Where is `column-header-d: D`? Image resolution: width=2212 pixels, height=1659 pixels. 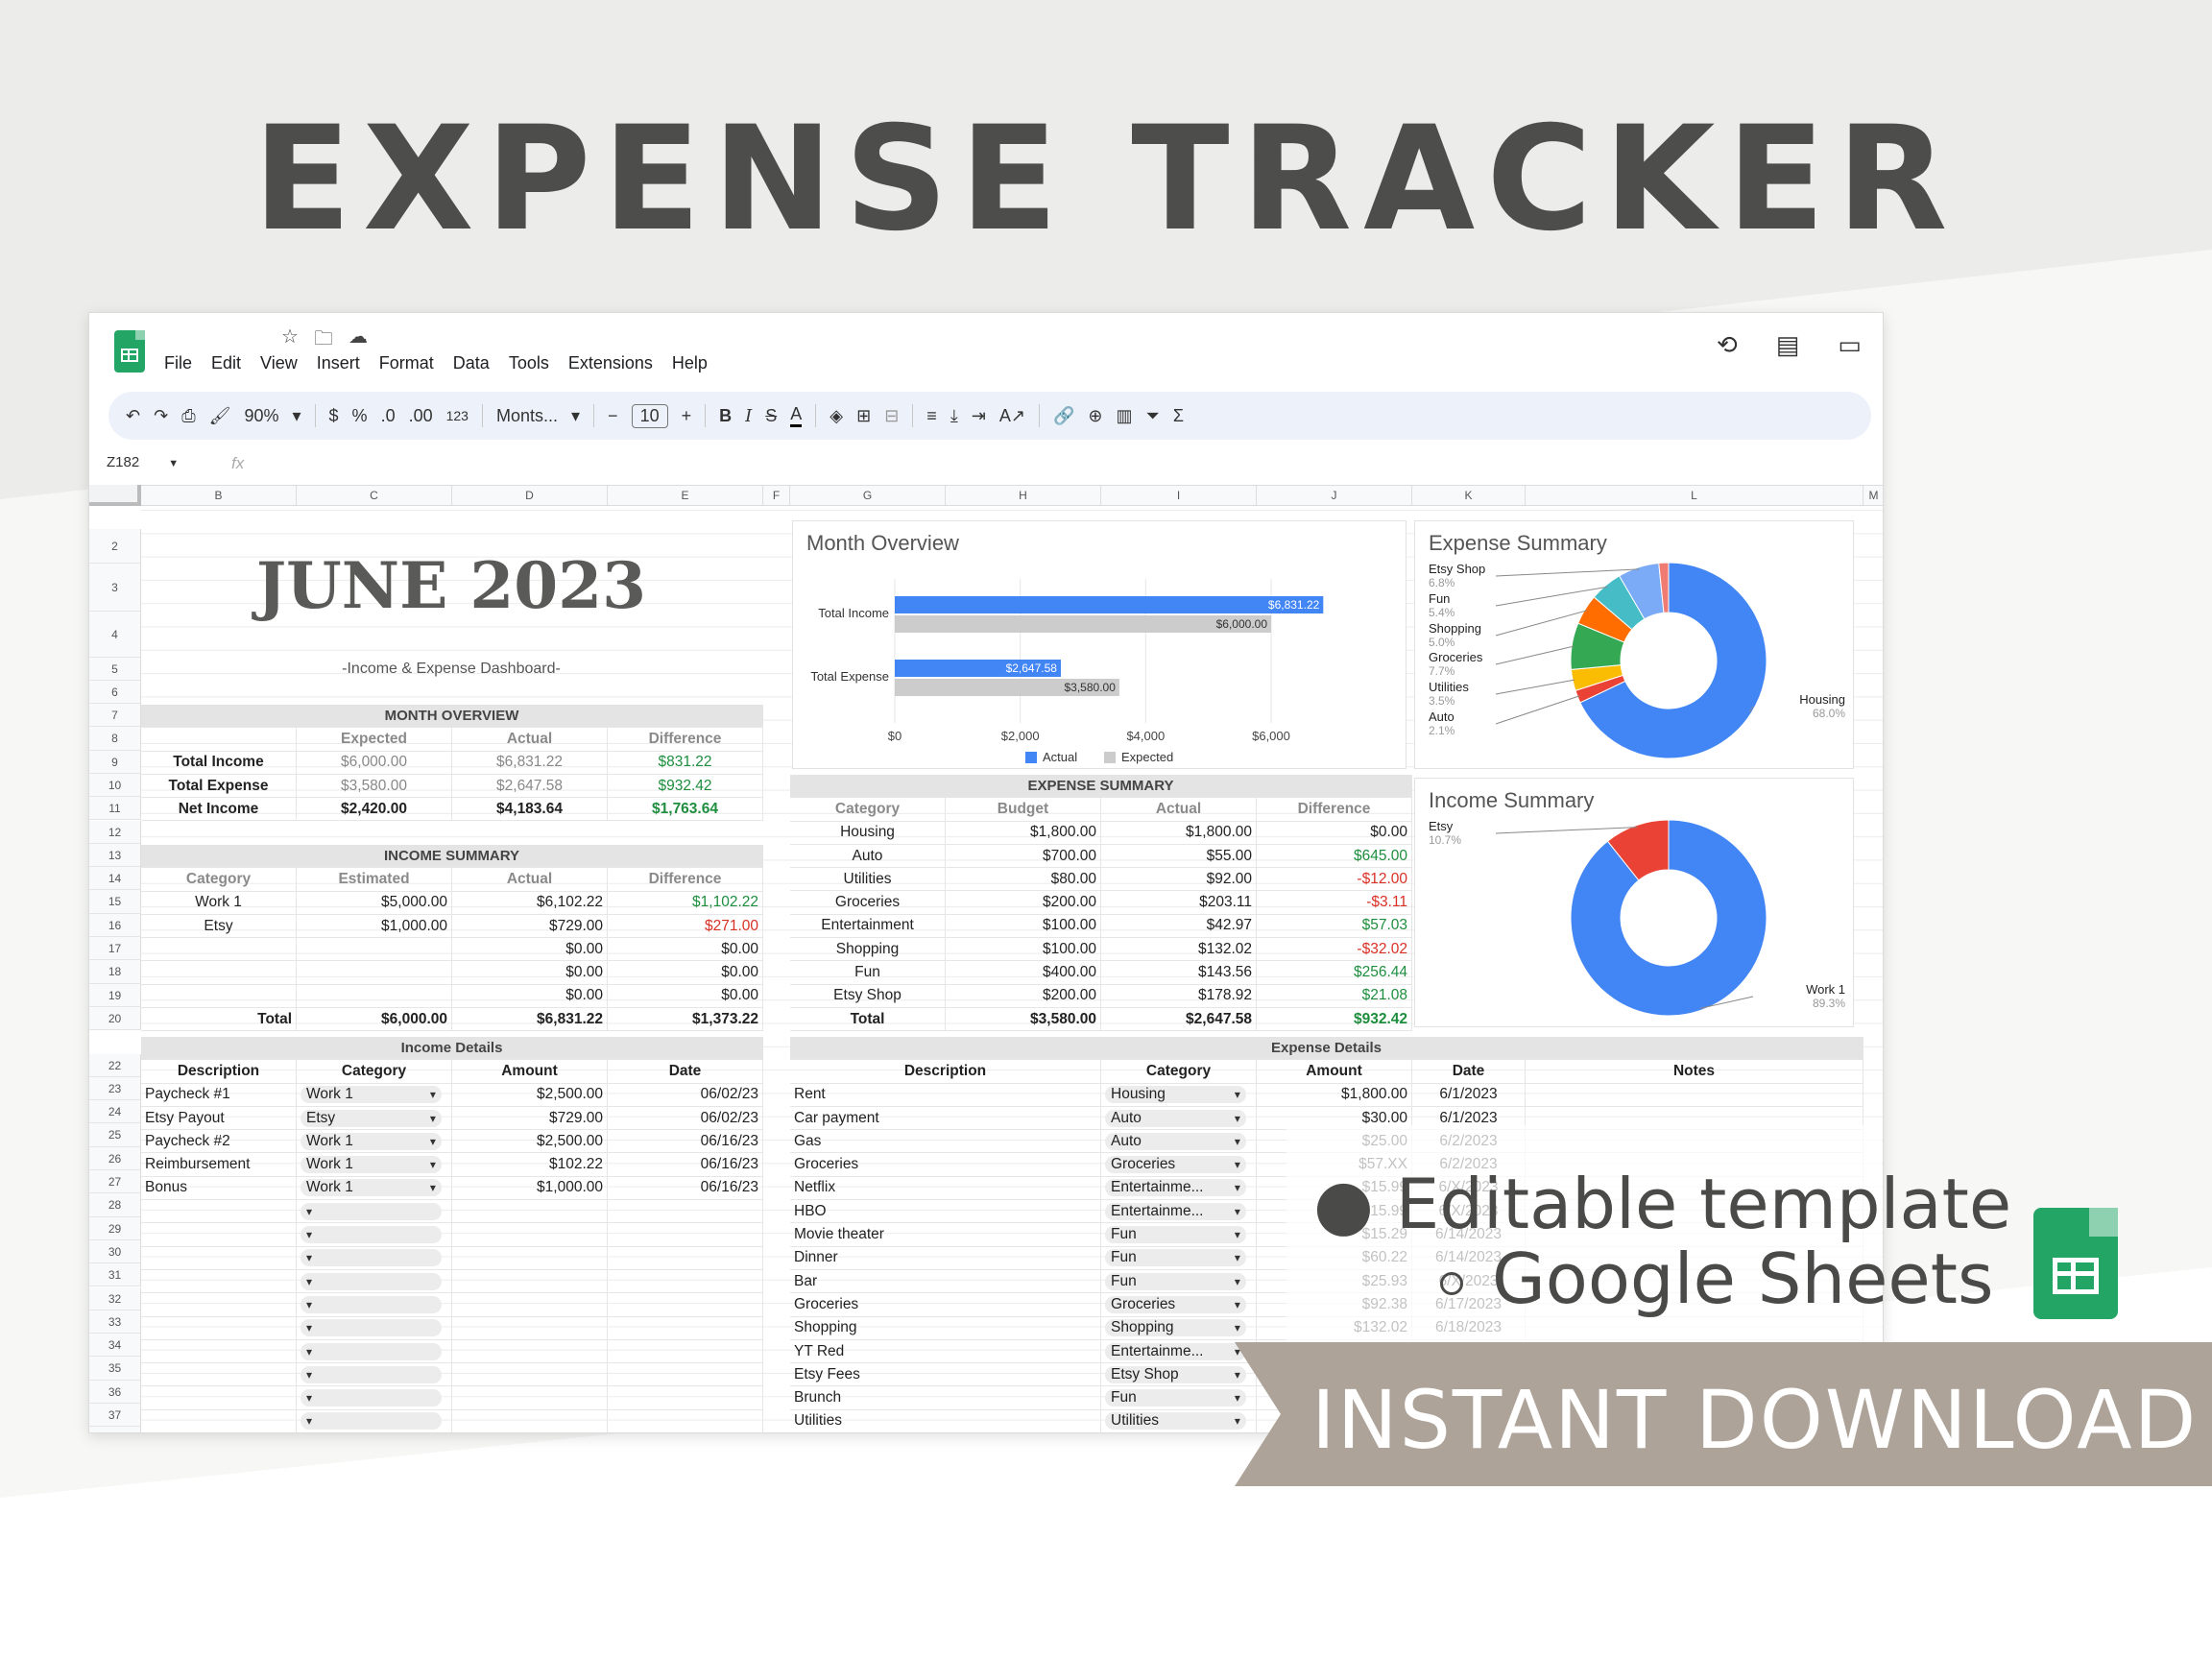 column-header-d: D is located at coordinates (530, 495).